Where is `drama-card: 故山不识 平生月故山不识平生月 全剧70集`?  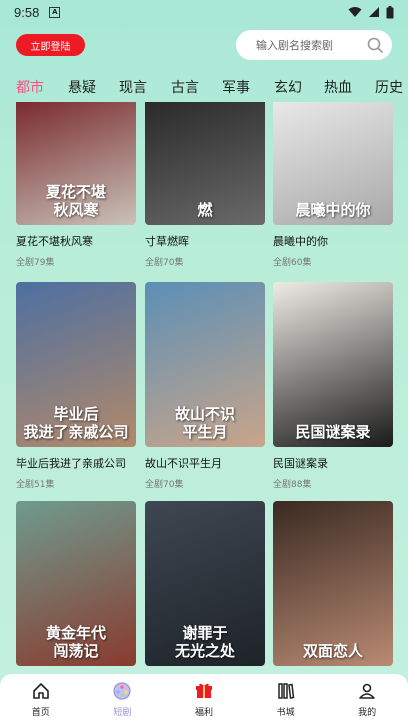 drama-card: 故山不识 平生月故山不识平生月 全剧70集 is located at coordinates (205, 386).